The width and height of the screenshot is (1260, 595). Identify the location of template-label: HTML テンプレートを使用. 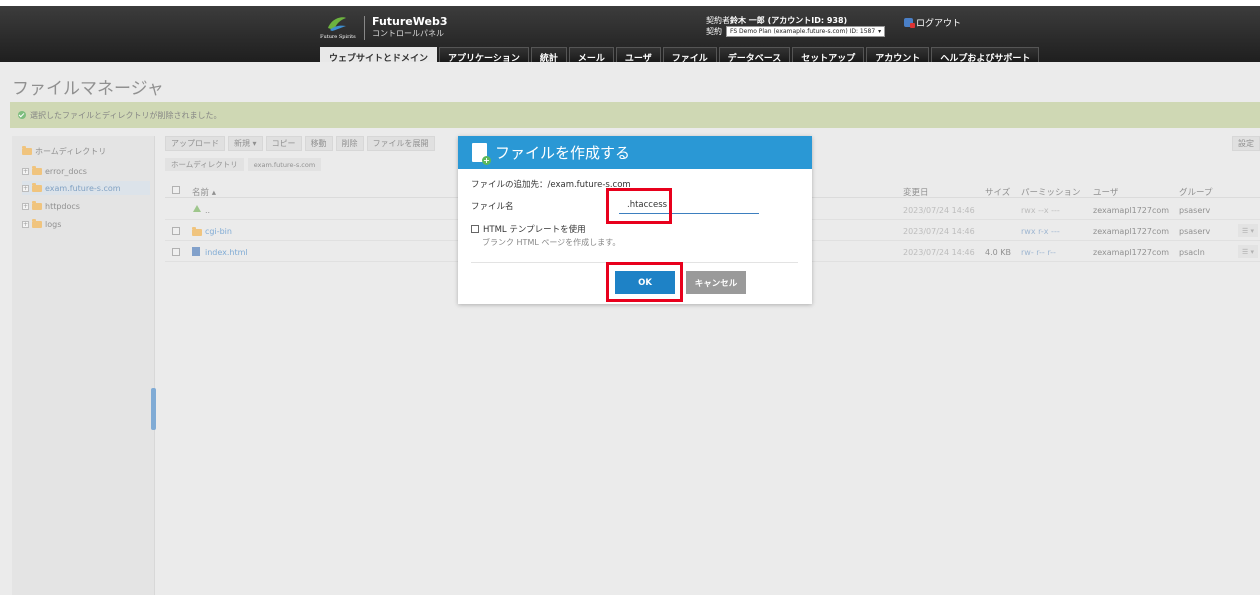
(534, 230).